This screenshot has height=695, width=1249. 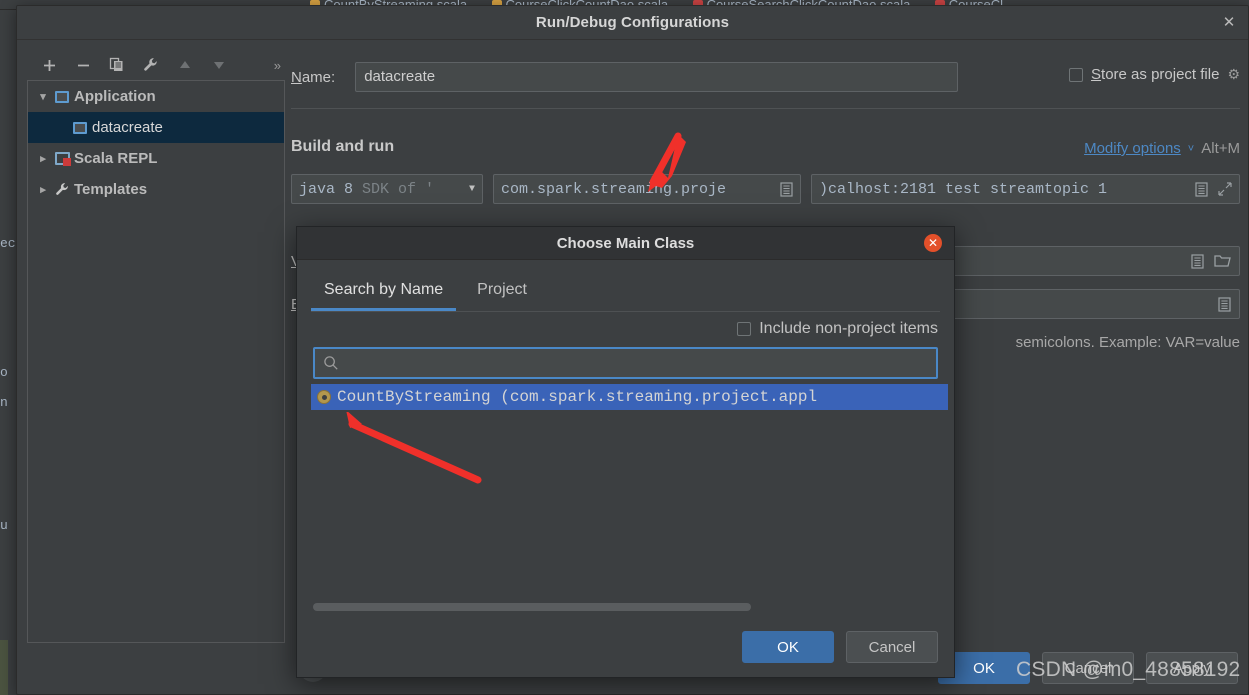 I want to click on ide-status-strip, so click(x=4, y=667).